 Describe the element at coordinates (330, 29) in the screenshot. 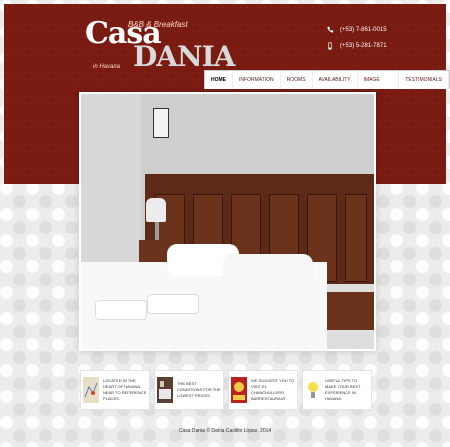

I see `phone-icon` at that location.